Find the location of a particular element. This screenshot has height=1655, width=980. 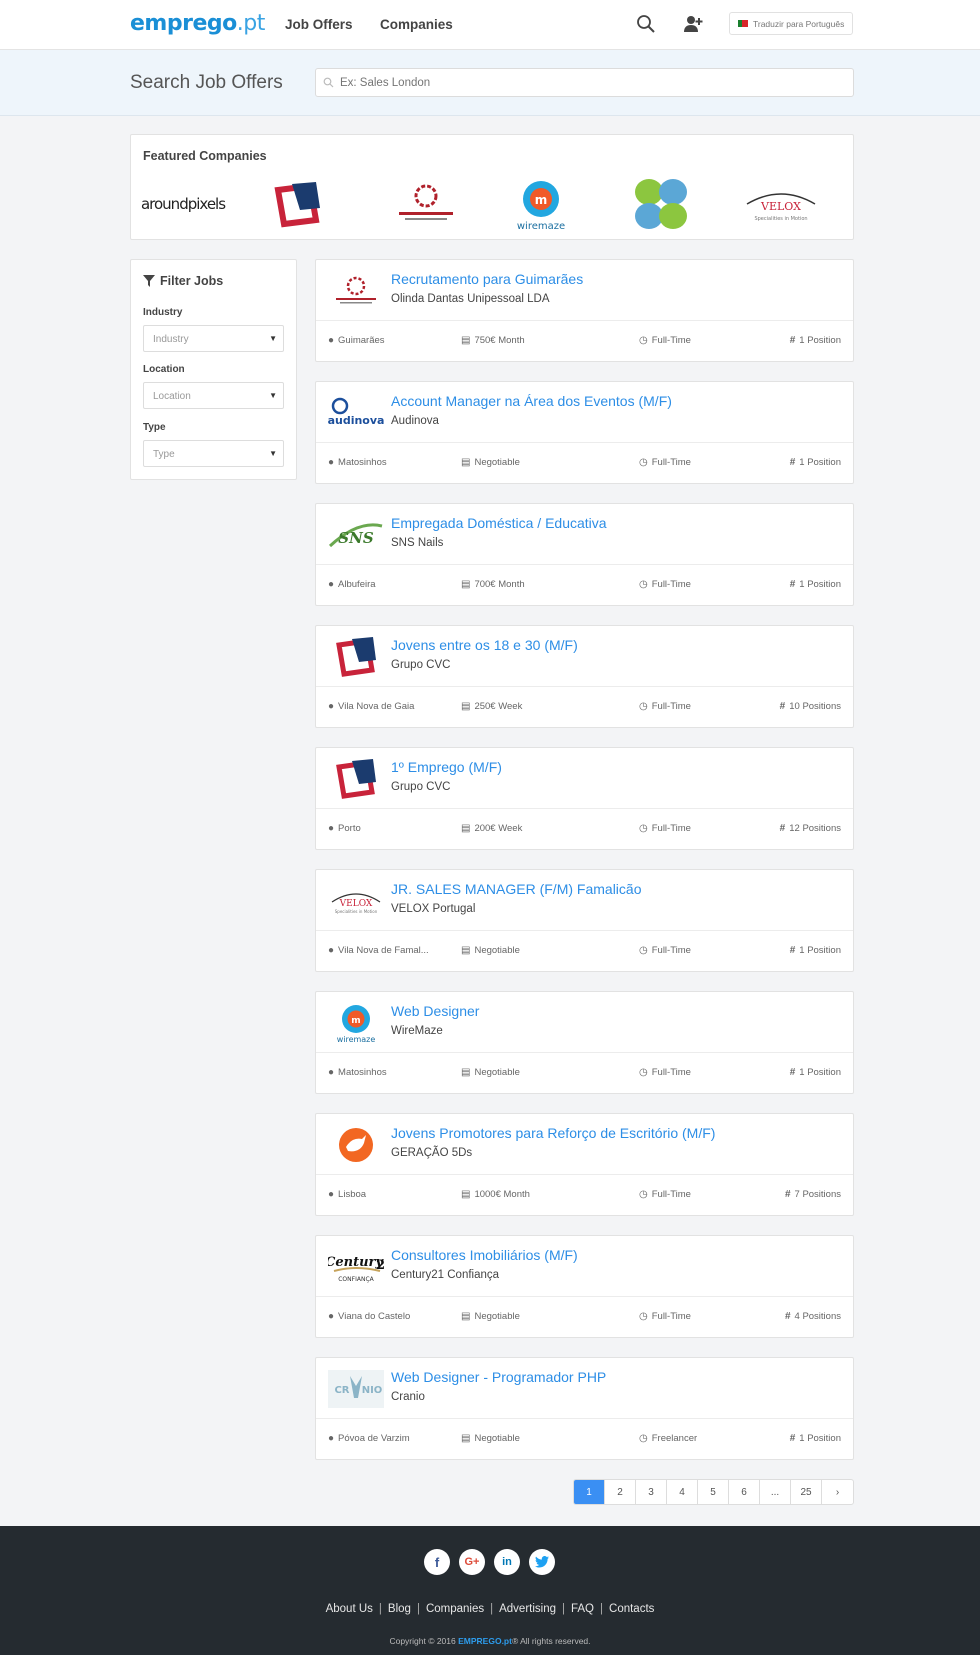

search-field is located at coordinates (584, 82).